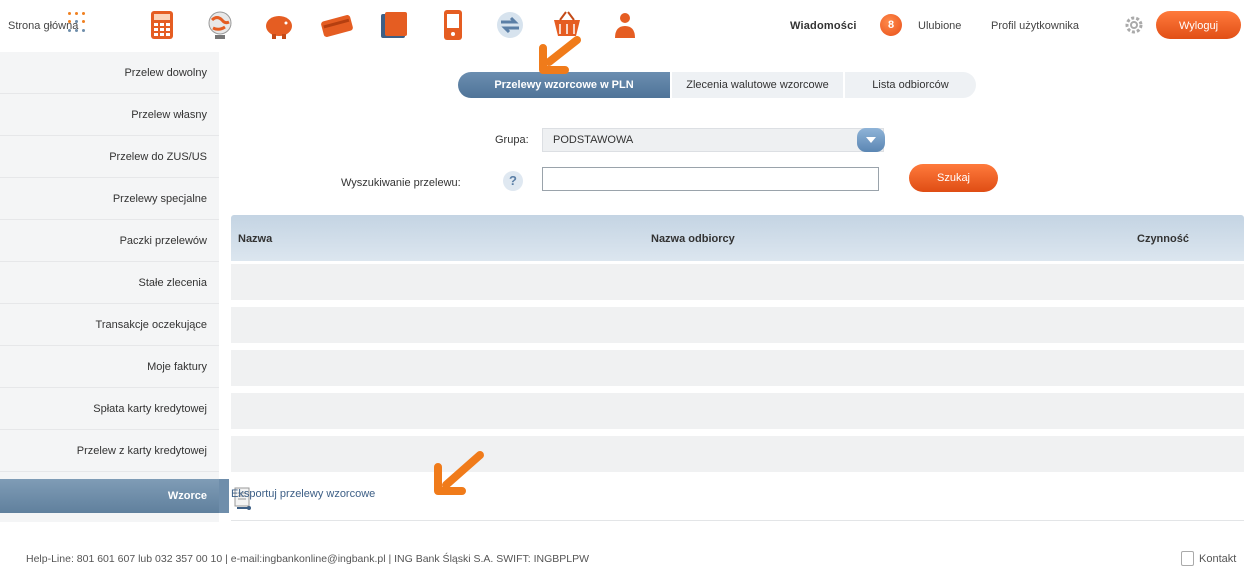 The height and width of the screenshot is (578, 1247). What do you see at coordinates (513, 181) in the screenshot?
I see `help-icon: ?` at bounding box center [513, 181].